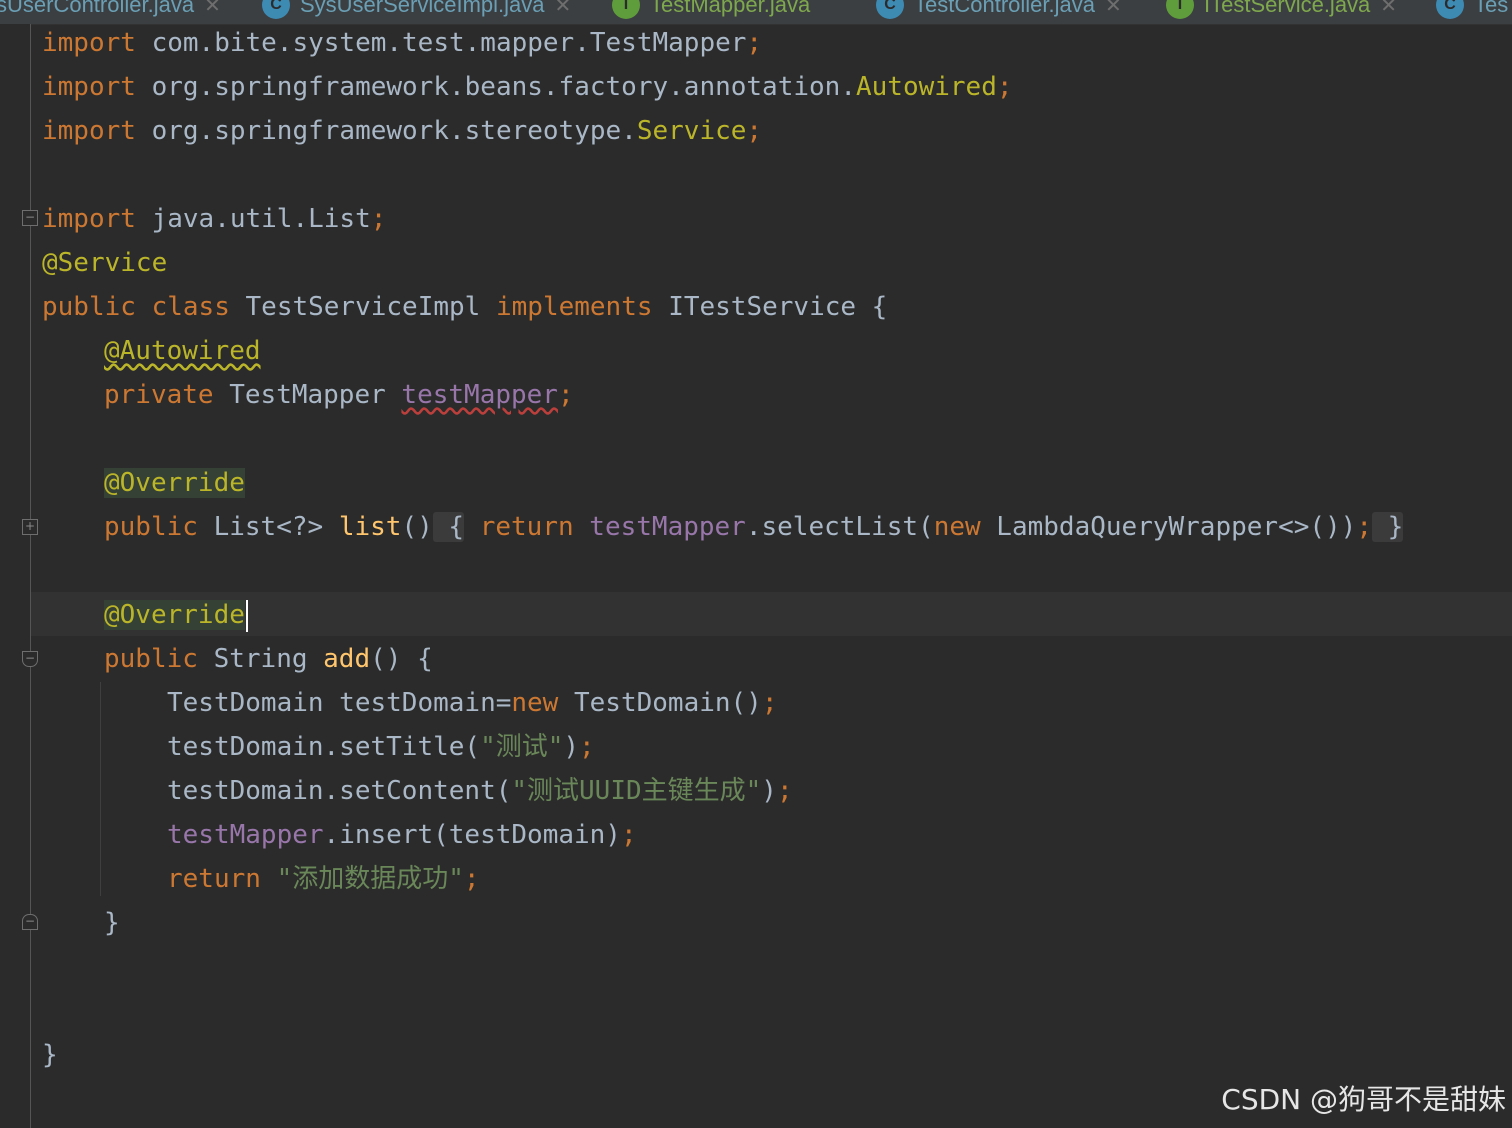 The width and height of the screenshot is (1512, 1128). I want to click on fold-expand-icon, so click(30, 527).